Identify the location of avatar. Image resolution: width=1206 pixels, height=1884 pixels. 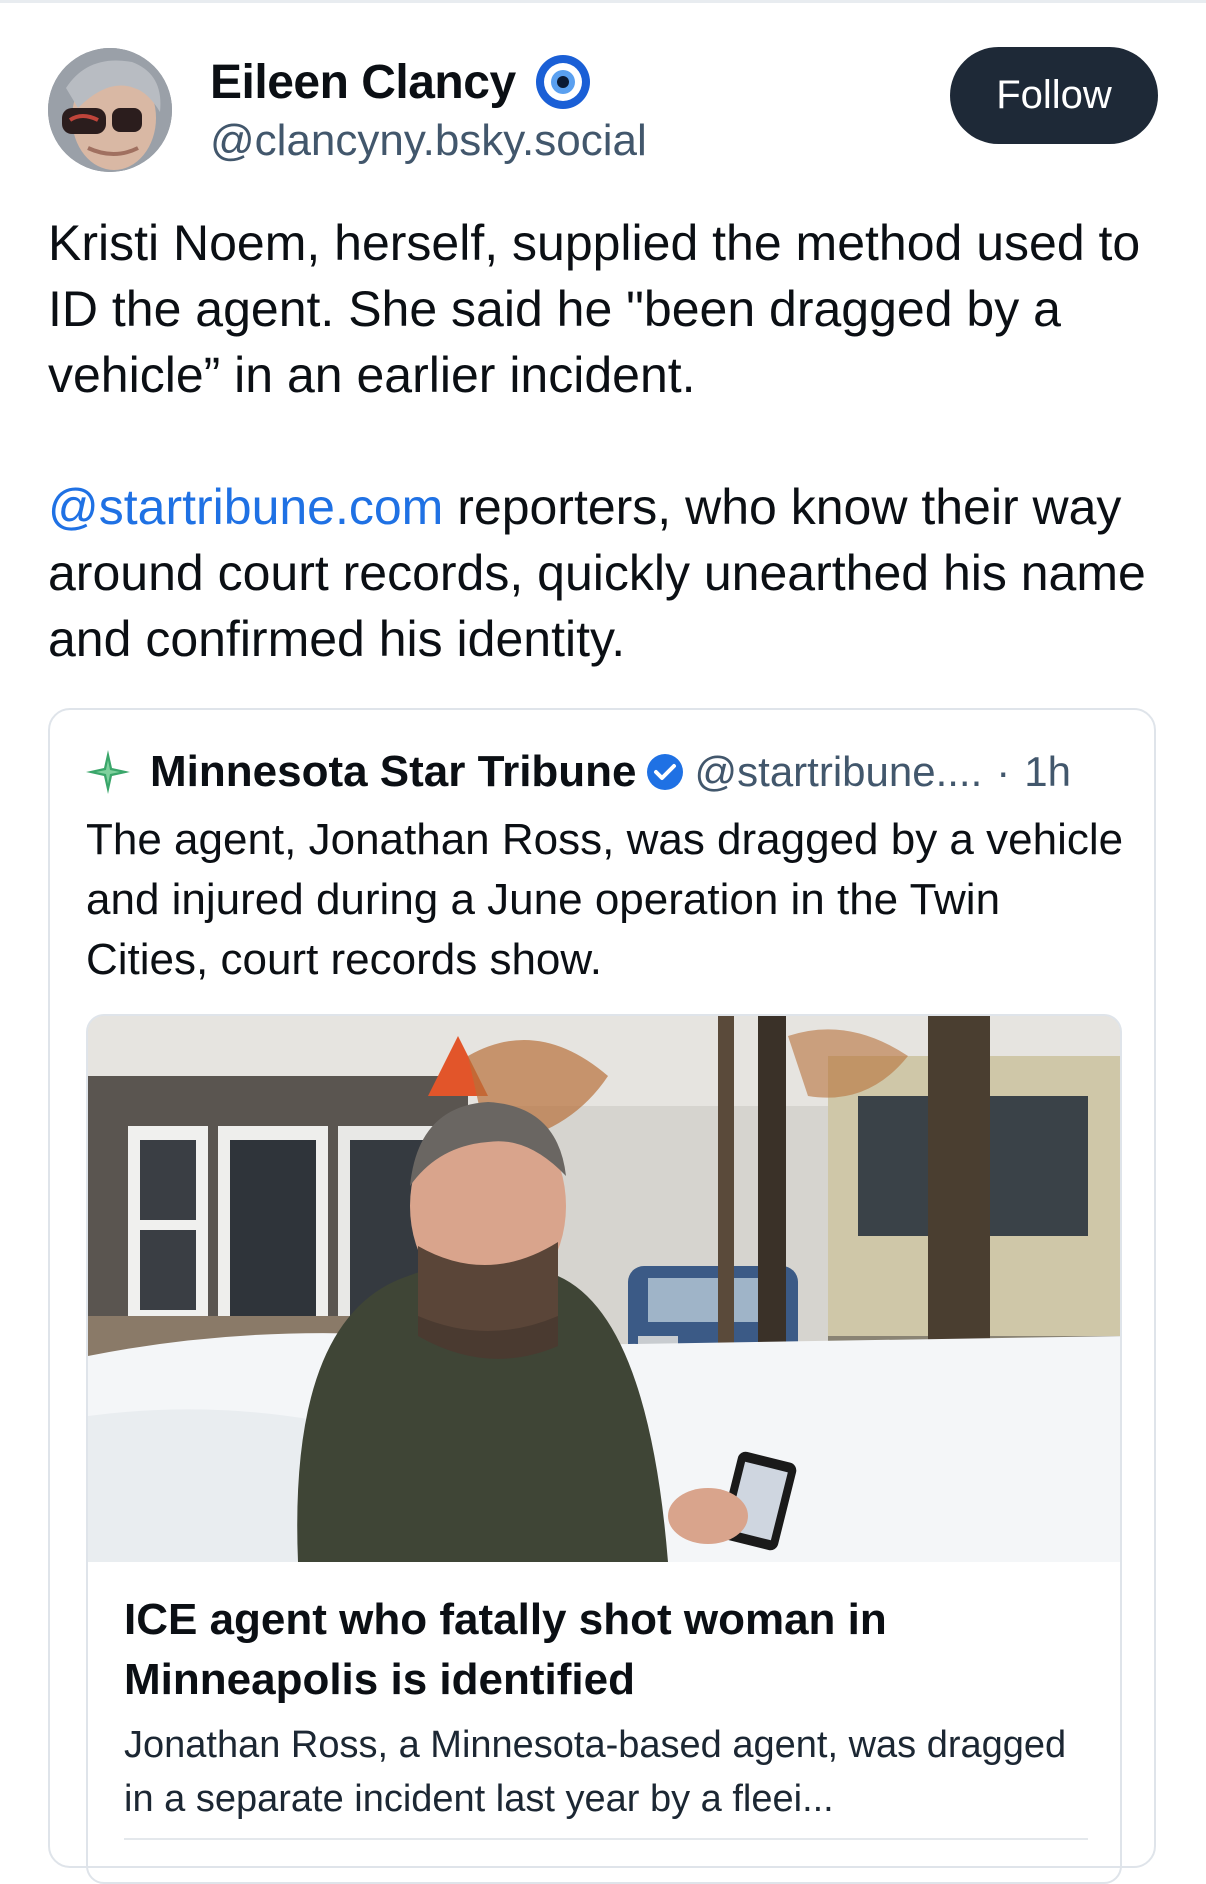
(110, 110).